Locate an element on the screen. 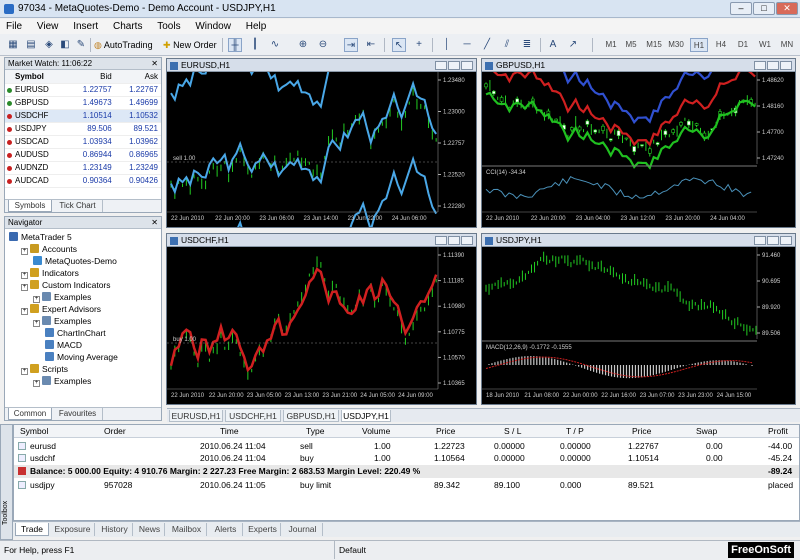 This screenshot has height=560, width=800. column-header-current-price: Price is located at coordinates (641, 431).